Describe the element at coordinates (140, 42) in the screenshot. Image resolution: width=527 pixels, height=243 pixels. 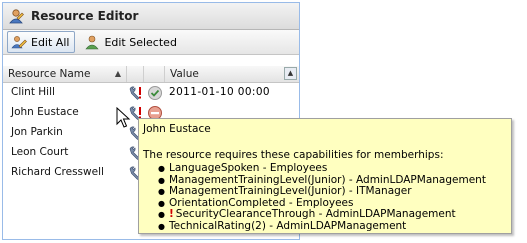
I see `edit-selected-label: Edit Selected` at that location.